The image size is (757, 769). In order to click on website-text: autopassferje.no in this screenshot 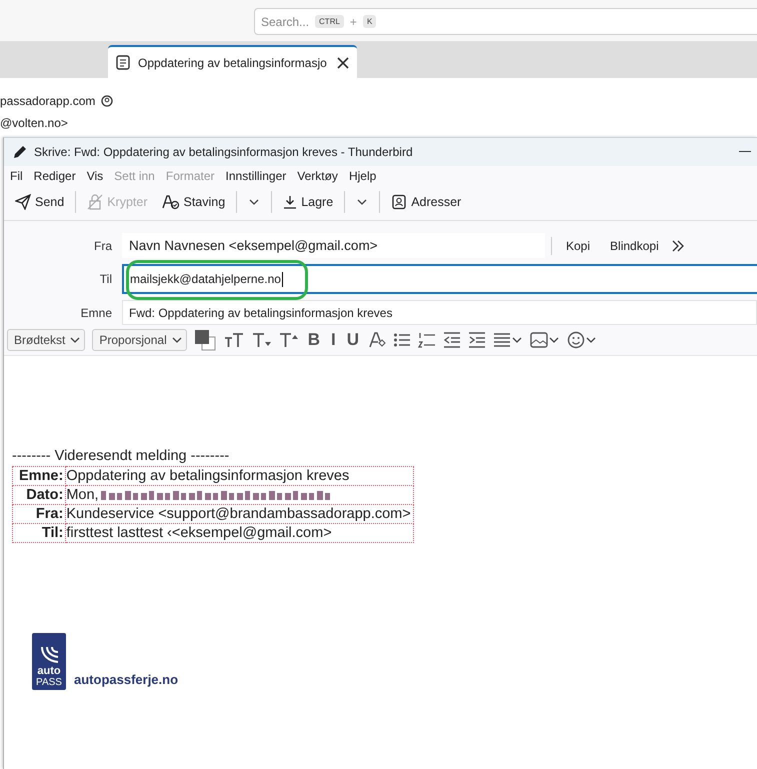, I will do `click(126, 679)`.